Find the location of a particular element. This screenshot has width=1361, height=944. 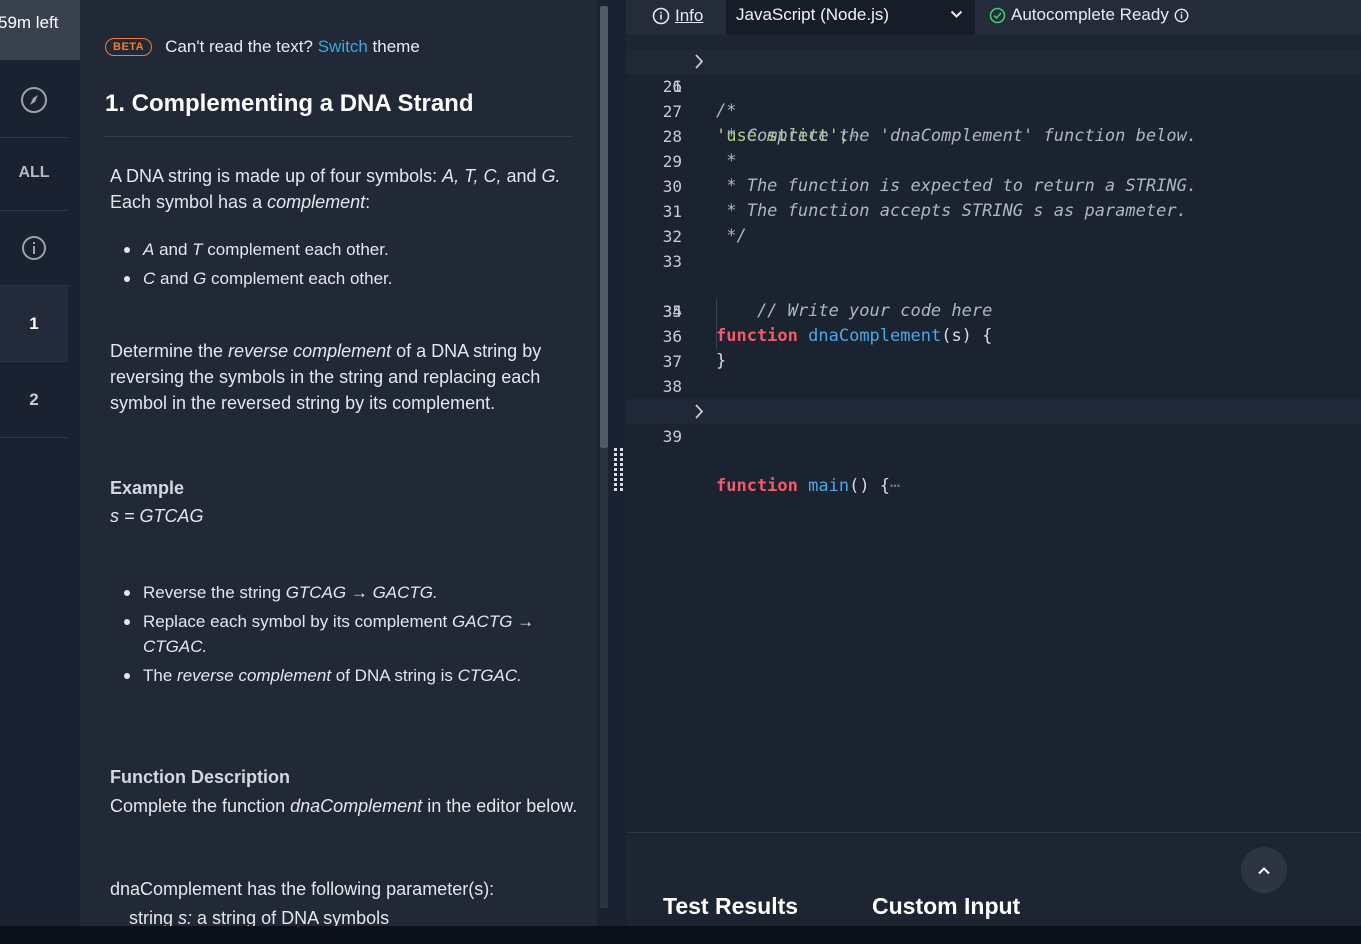

indent-guide is located at coordinates (716, 324).